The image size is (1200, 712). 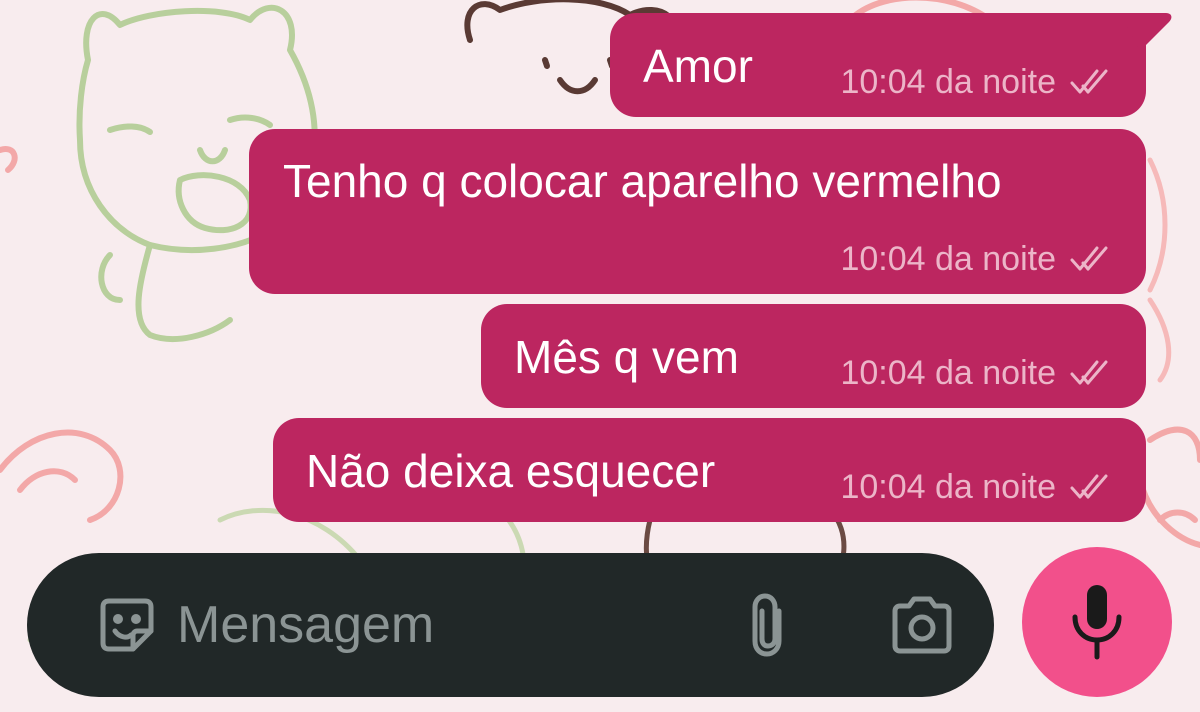 What do you see at coordinates (127, 625) in the screenshot?
I see `sticker-emoji-icon` at bounding box center [127, 625].